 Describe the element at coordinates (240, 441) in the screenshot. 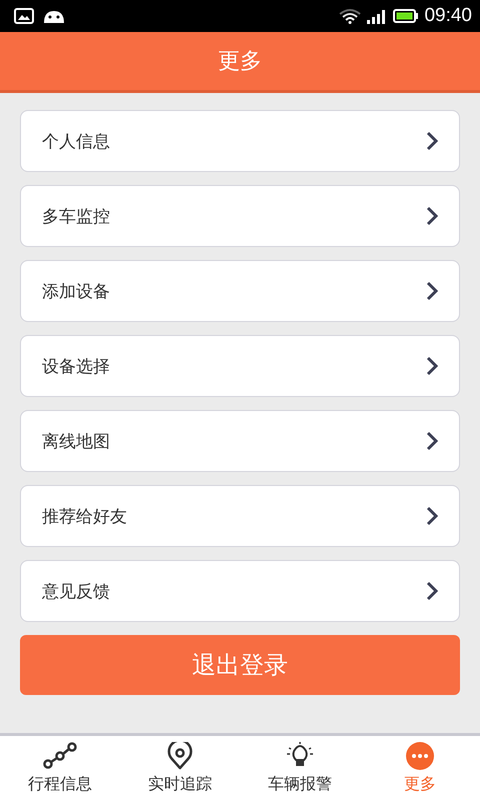

I see `menu-item: 离线地图` at that location.